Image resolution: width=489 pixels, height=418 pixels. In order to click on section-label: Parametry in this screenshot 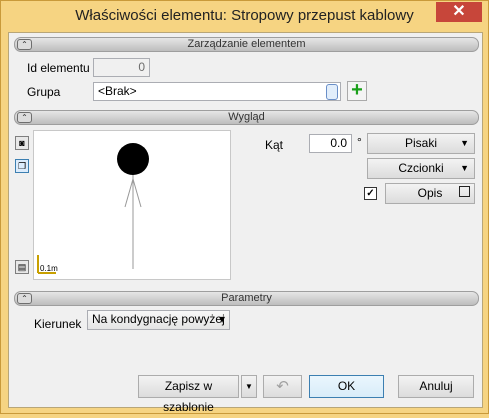, I will do `click(246, 298)`.